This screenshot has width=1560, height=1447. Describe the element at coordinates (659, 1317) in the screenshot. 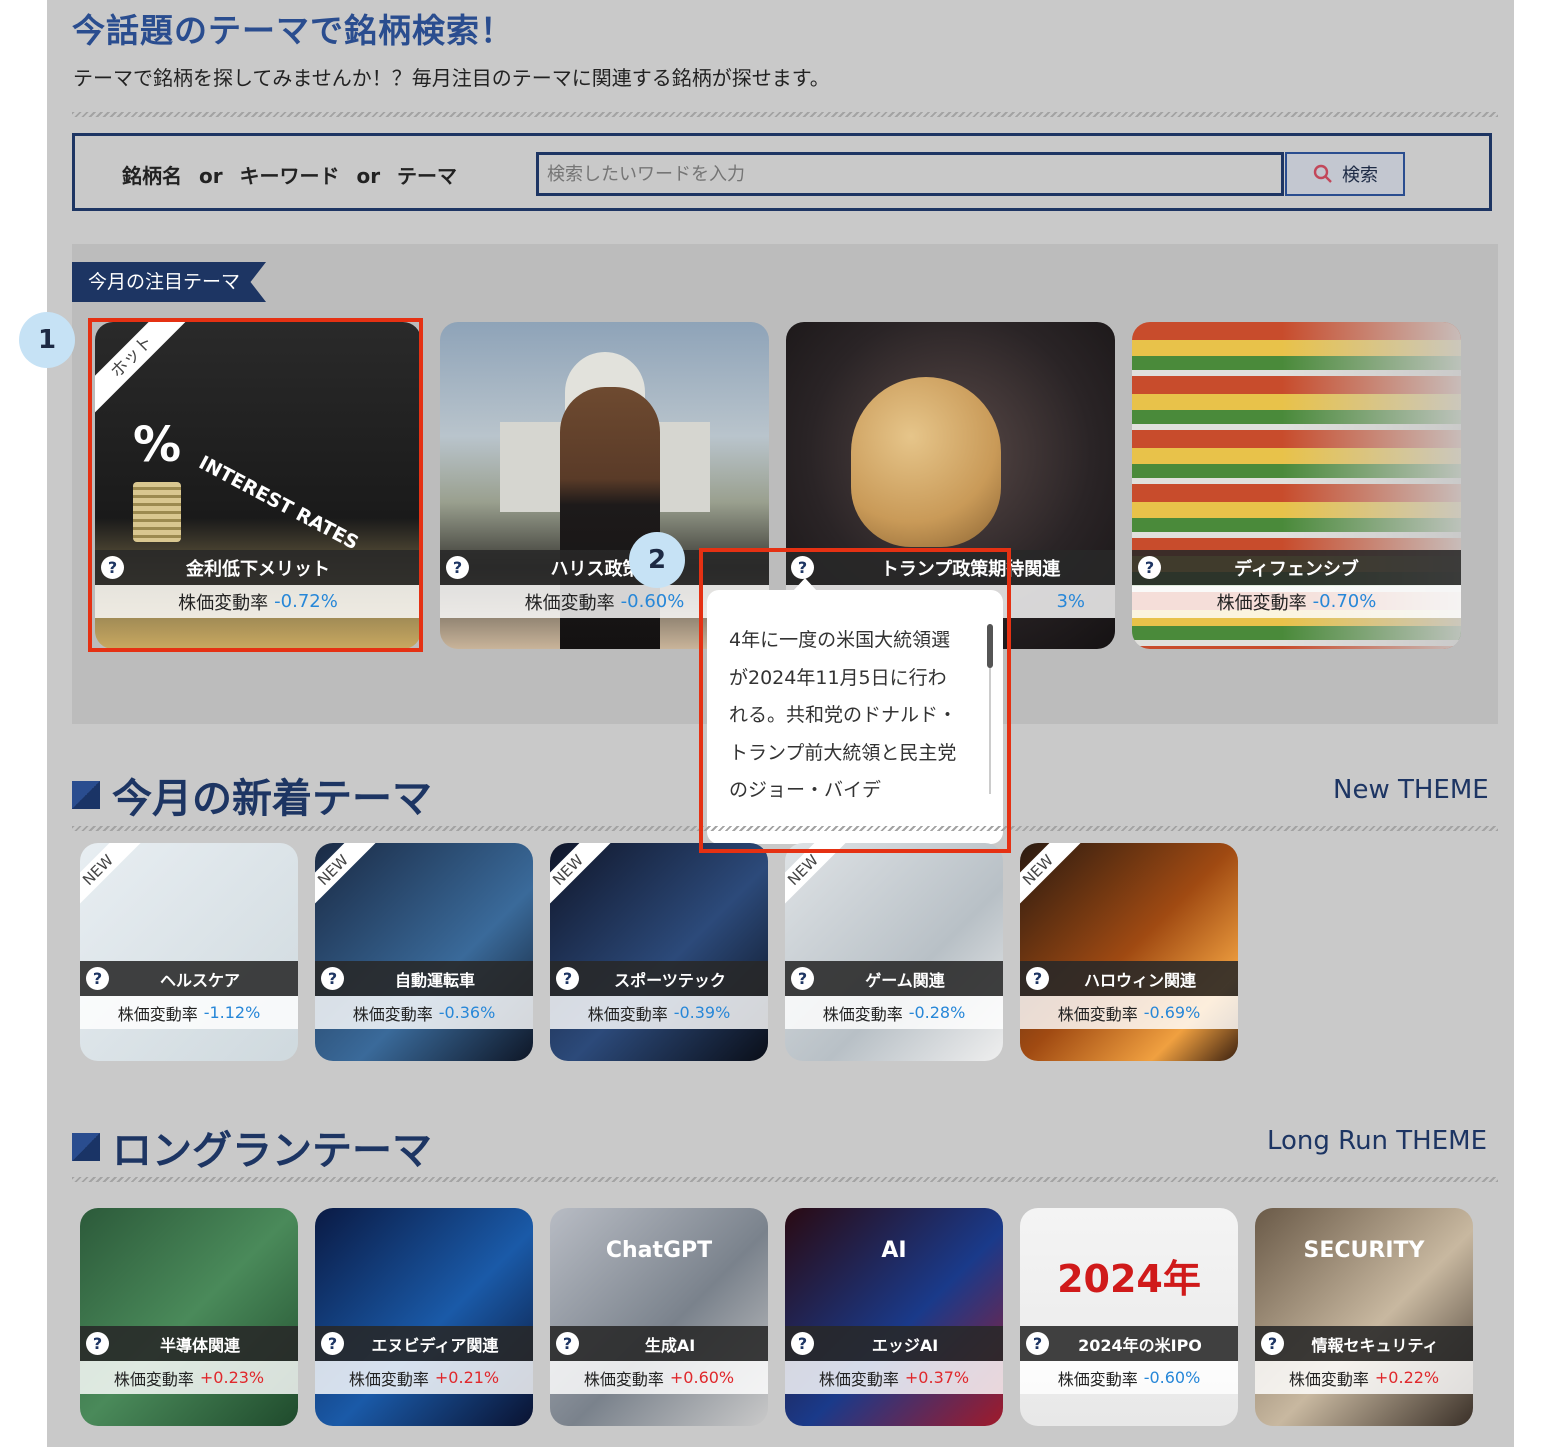

I see `theme-card: ChatGPT? 生成AI 株価変動率 +0.60%` at that location.